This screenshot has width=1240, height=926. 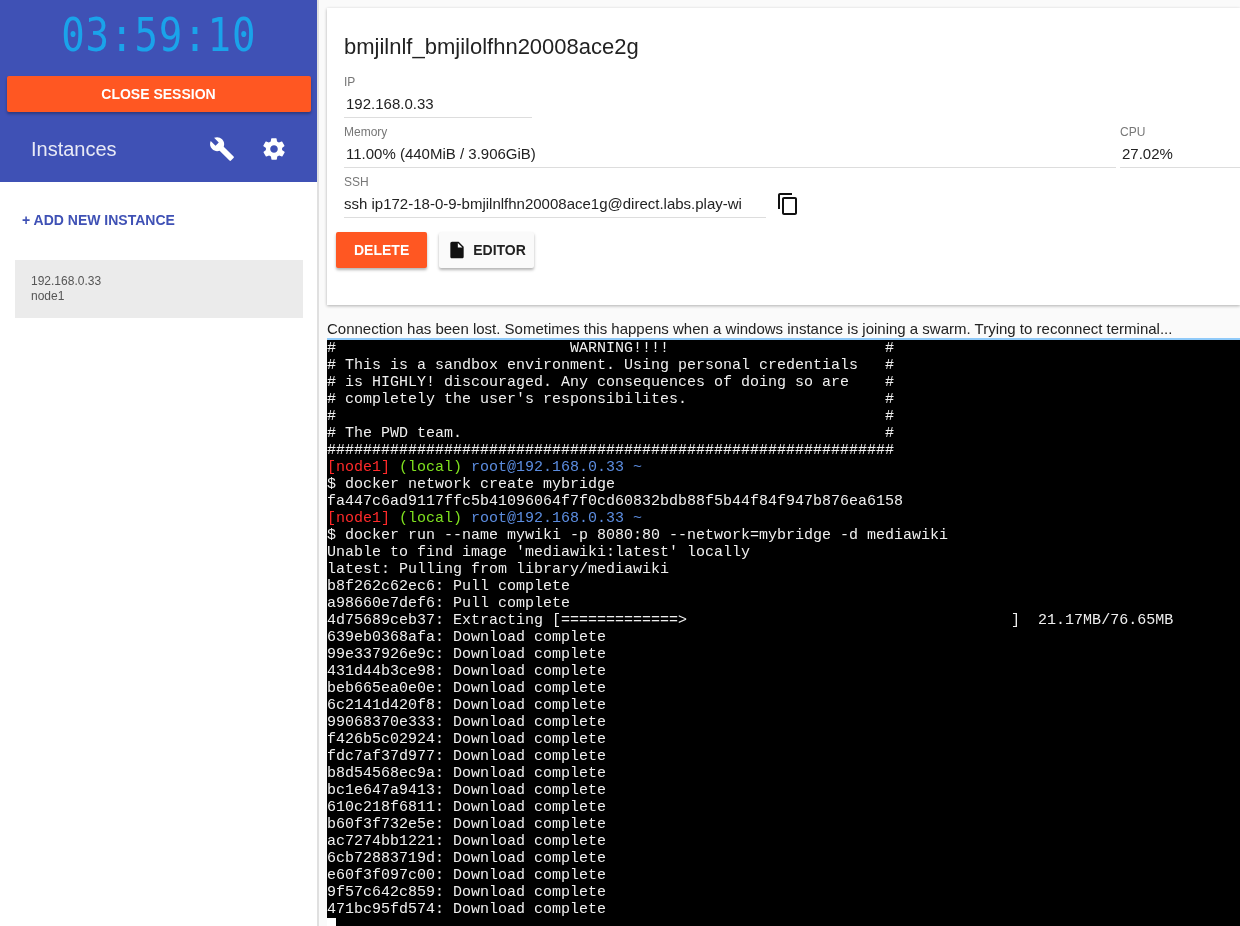 What do you see at coordinates (750, 620) in the screenshot?
I see `terminal-line: 4d75689ceb37: Extracting [=============> ] 21.17MB/76.65MB` at bounding box center [750, 620].